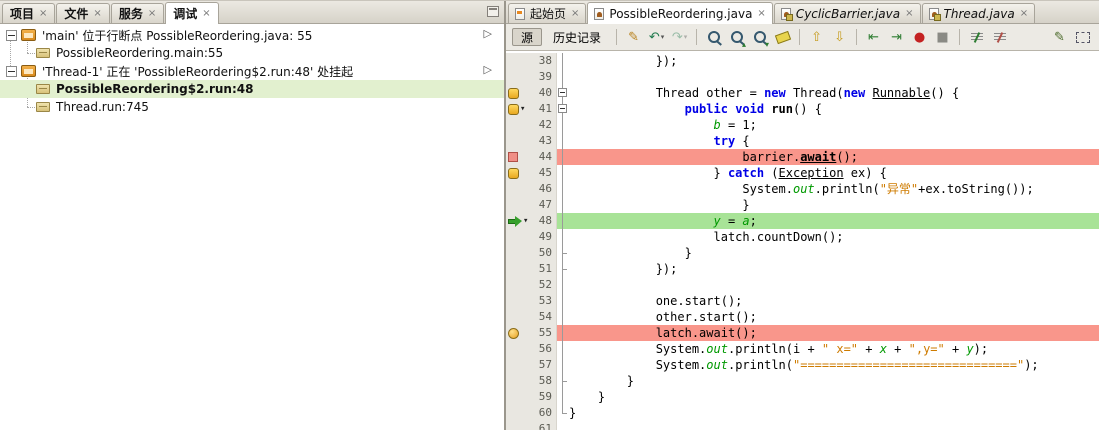  I want to click on line-number: 57, so click(543, 365).